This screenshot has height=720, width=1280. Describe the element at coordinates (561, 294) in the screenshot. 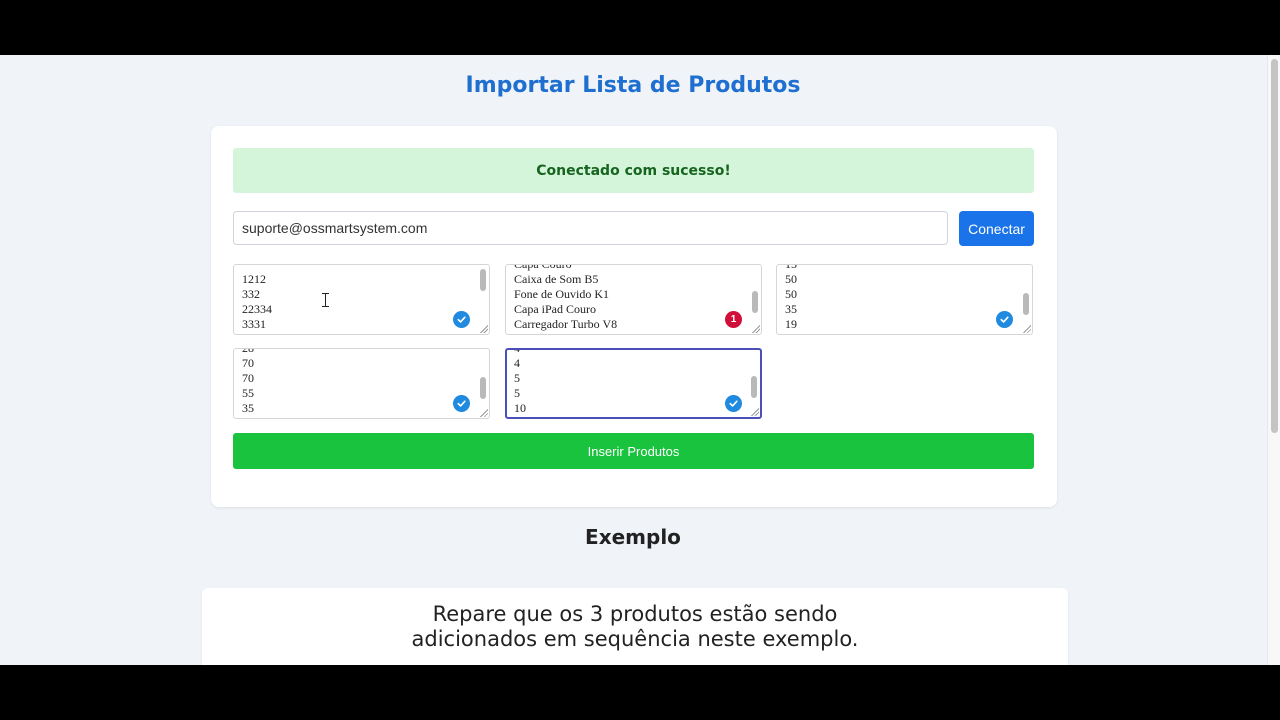

I see `list-item: Fone de Ouvido K1` at that location.